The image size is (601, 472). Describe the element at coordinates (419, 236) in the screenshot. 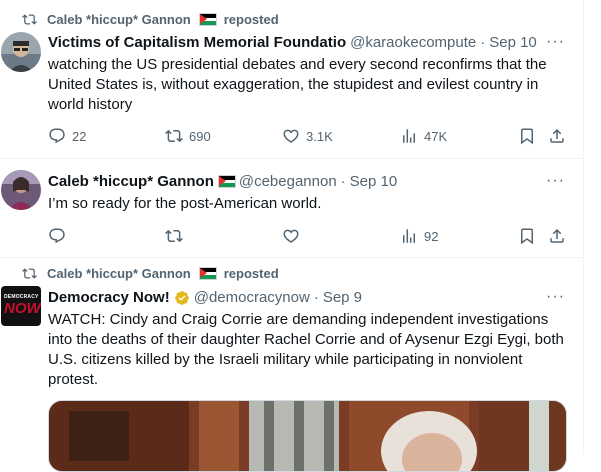

I see `views-button: 92` at that location.